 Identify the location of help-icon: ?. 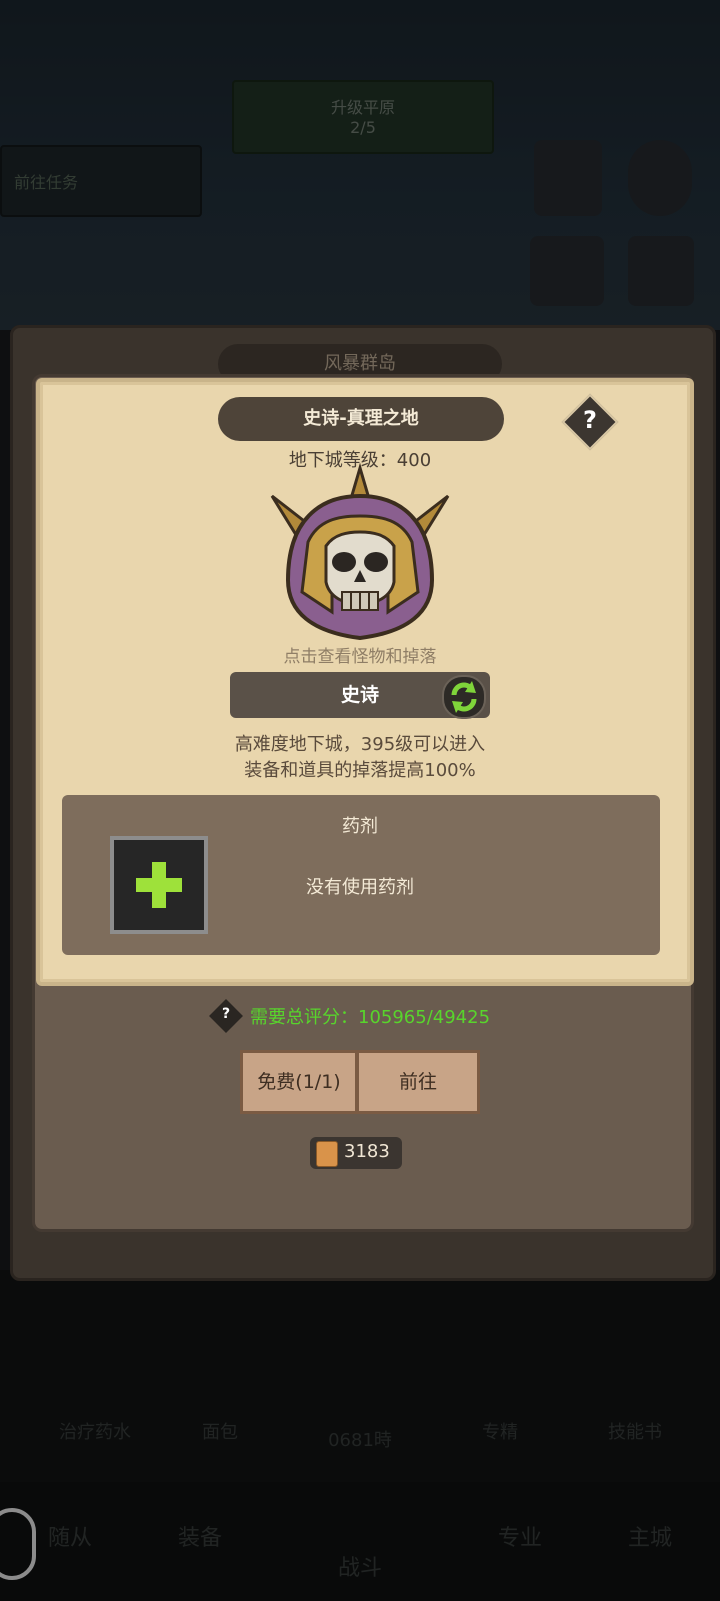
(590, 420).